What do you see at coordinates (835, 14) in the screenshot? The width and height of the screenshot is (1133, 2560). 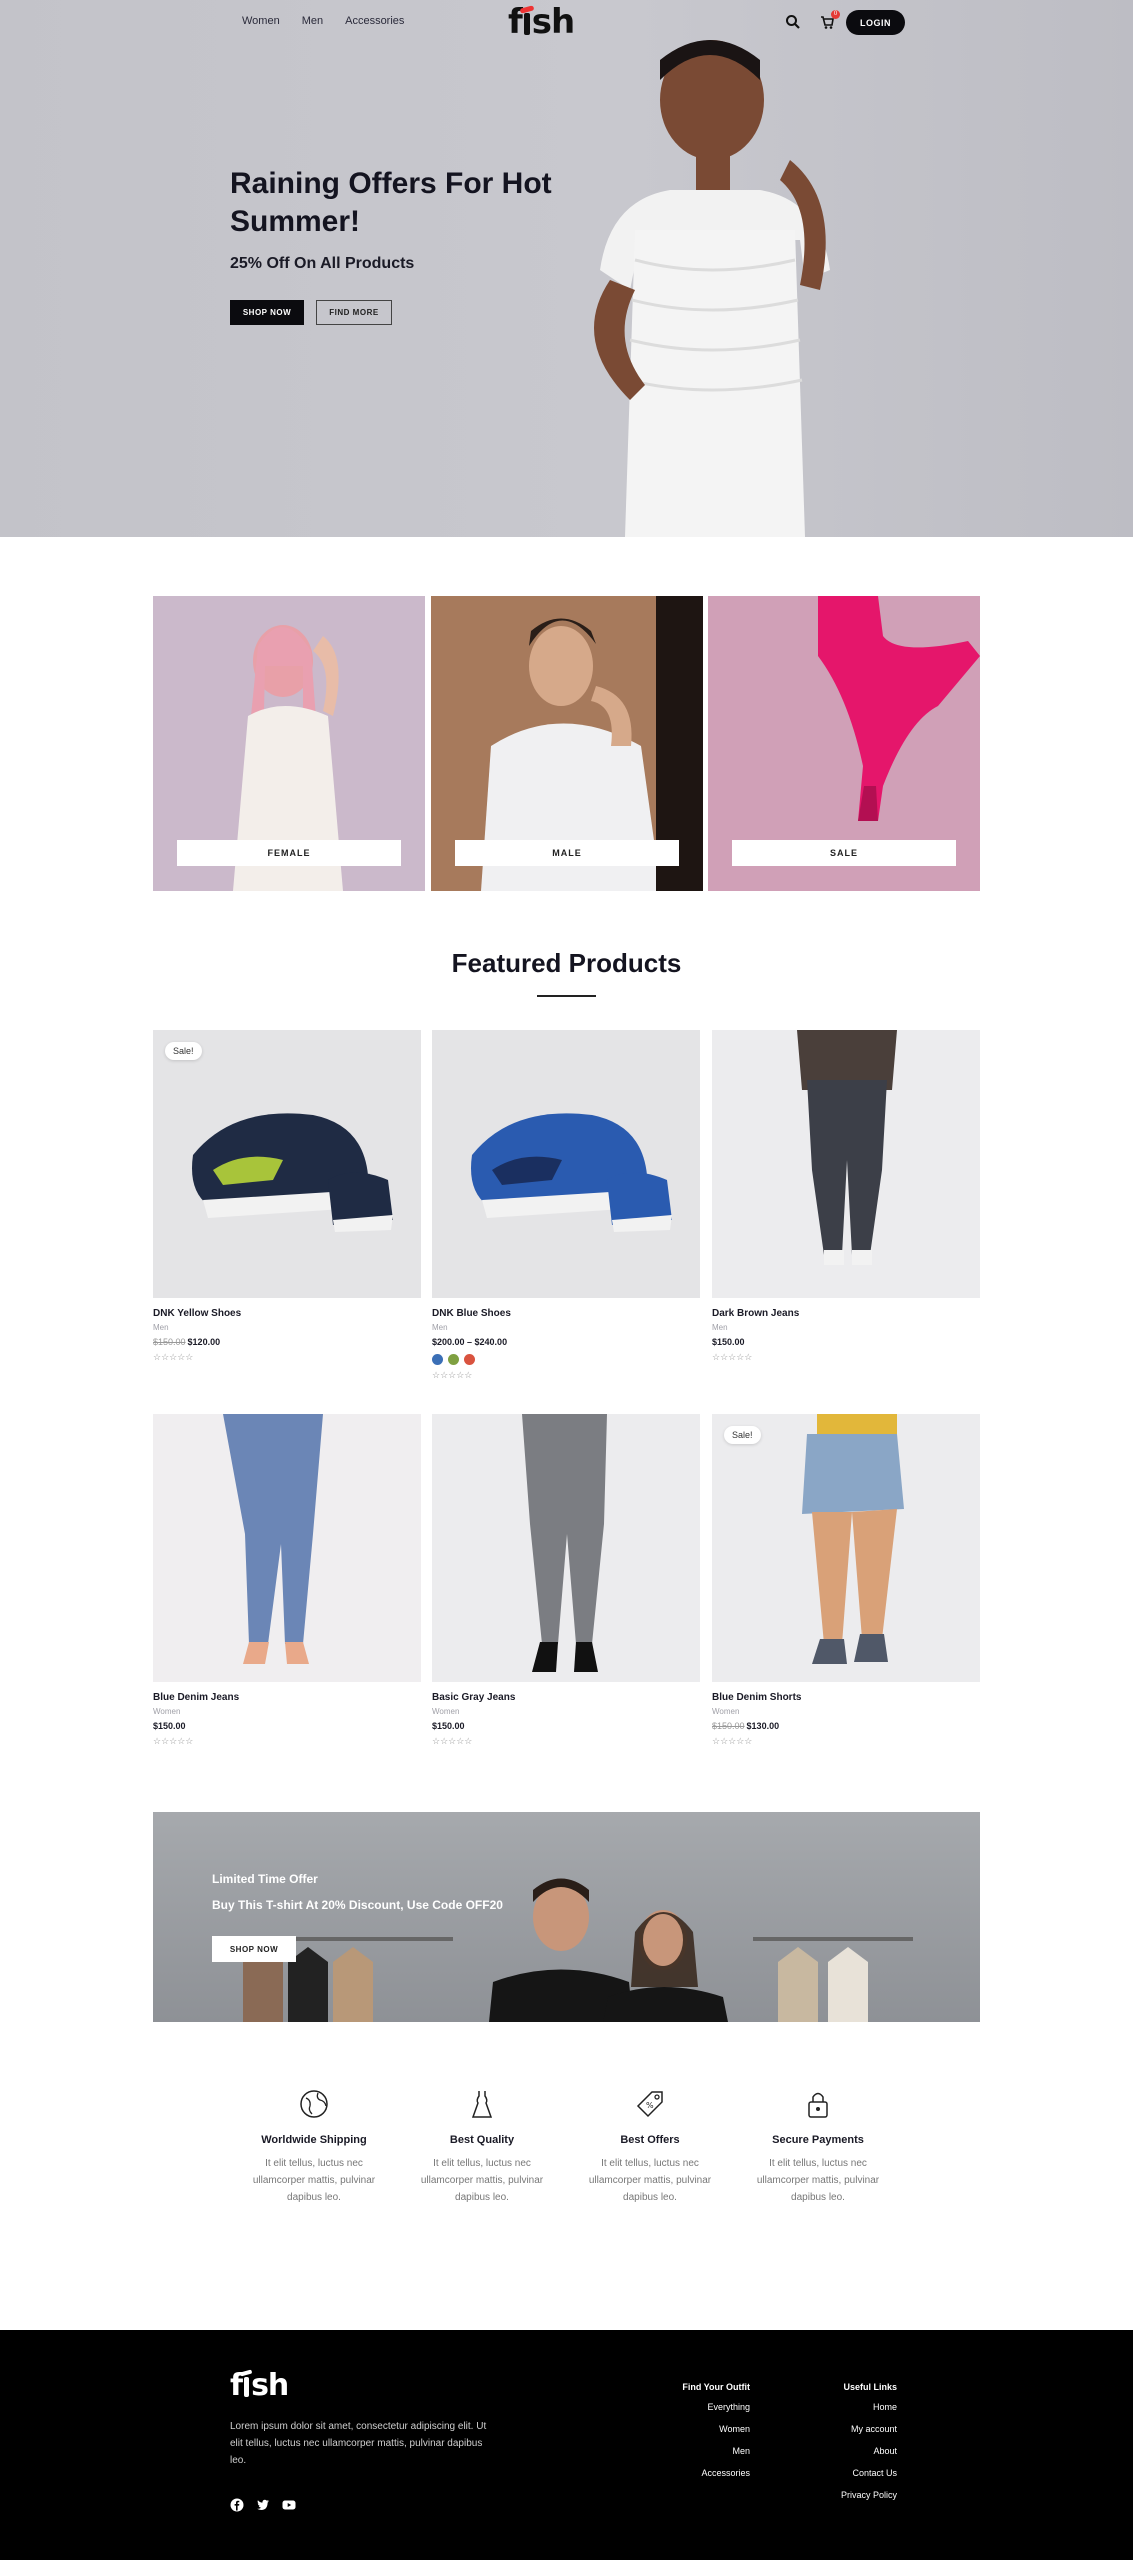 I see `cart-count-badge: 0` at bounding box center [835, 14].